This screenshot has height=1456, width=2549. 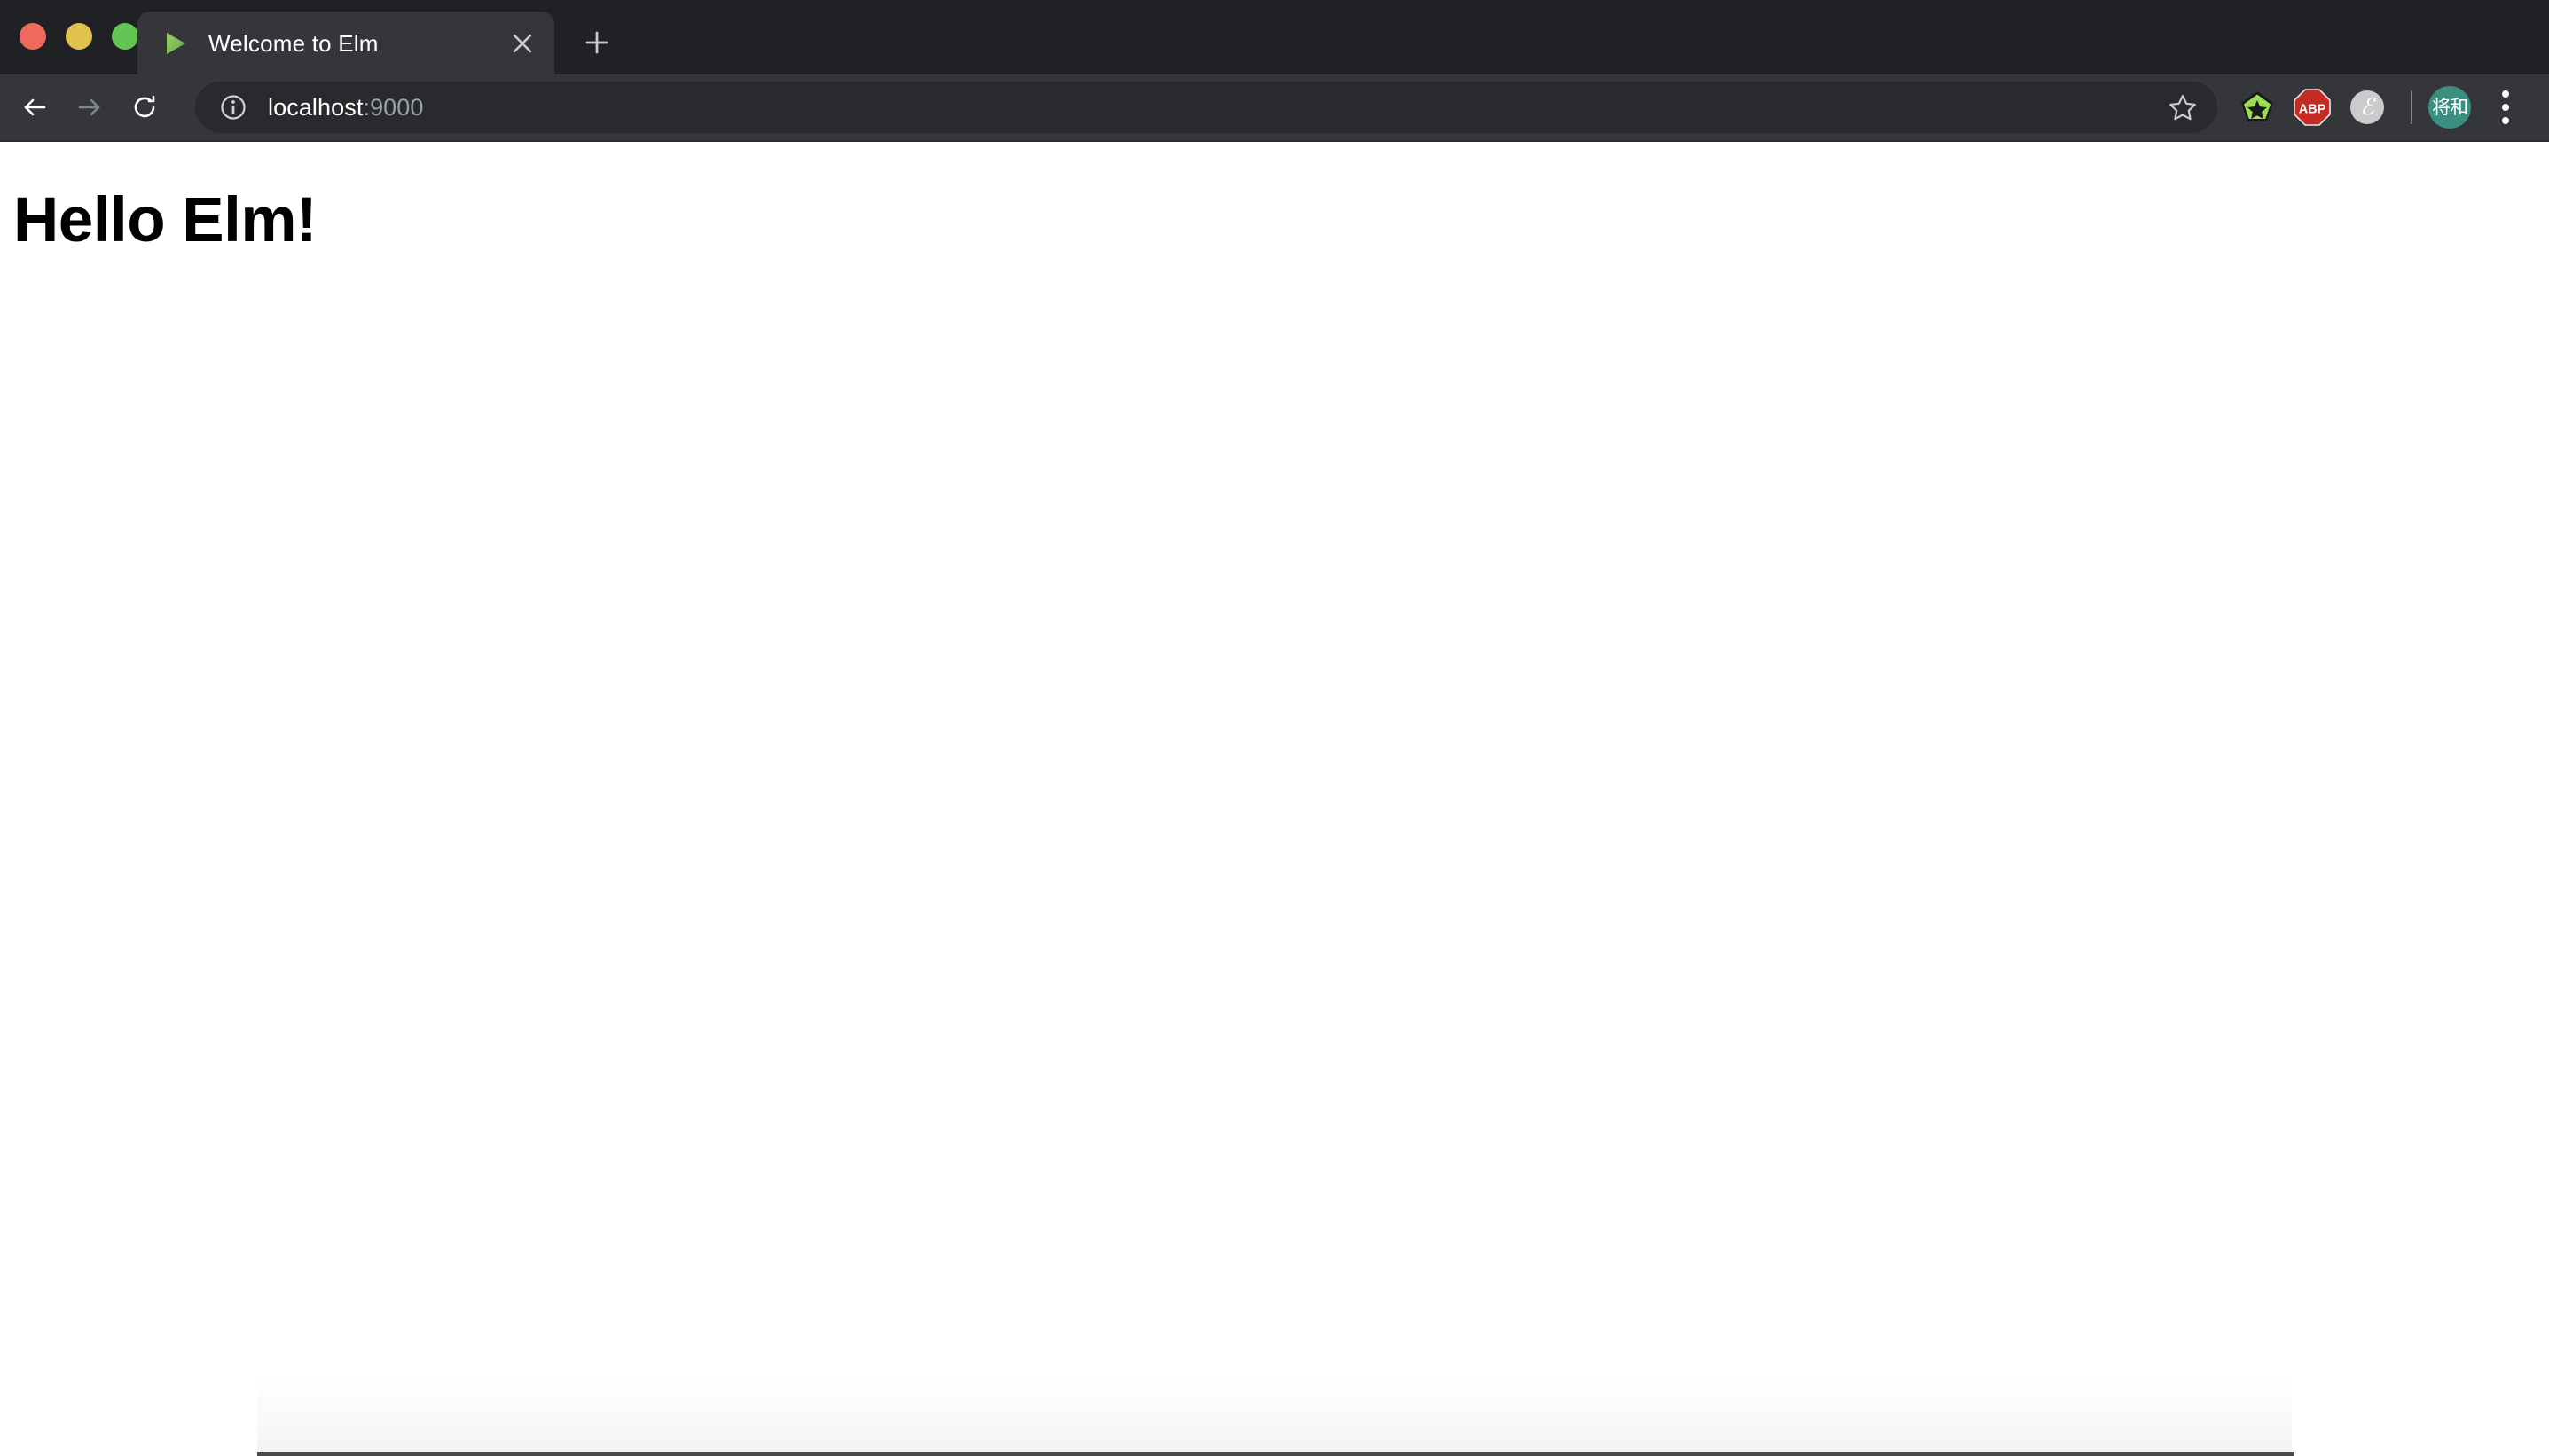 I want to click on url-host: localhost, so click(x=316, y=107).